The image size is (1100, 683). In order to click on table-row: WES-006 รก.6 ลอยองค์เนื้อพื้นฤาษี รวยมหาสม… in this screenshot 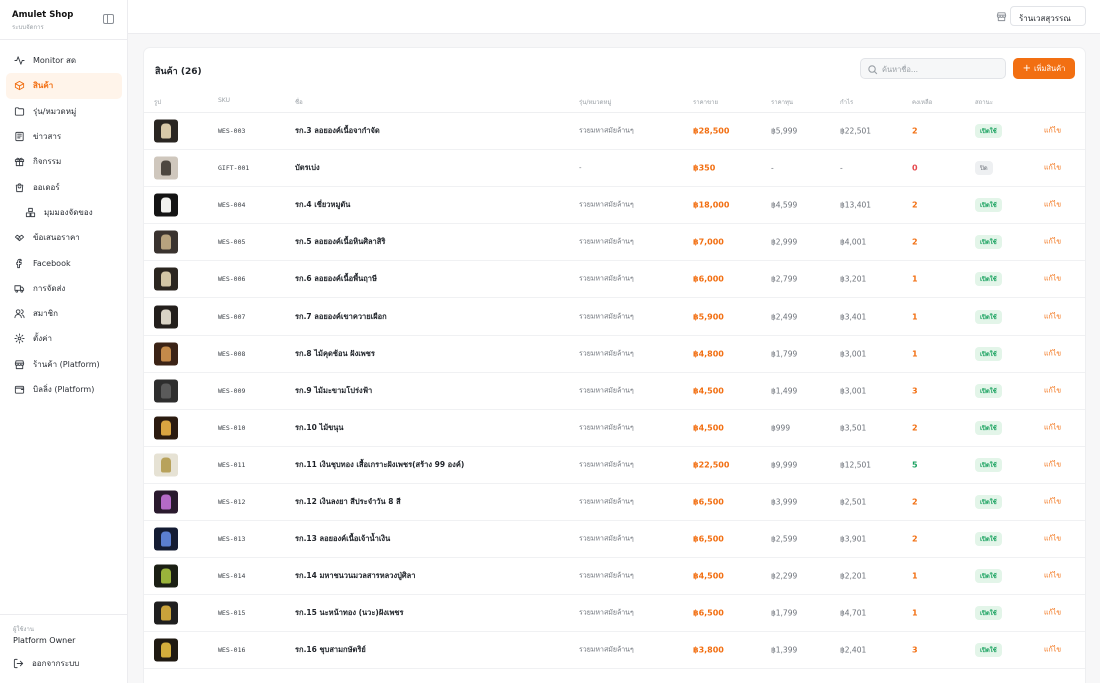, I will do `click(614, 280)`.